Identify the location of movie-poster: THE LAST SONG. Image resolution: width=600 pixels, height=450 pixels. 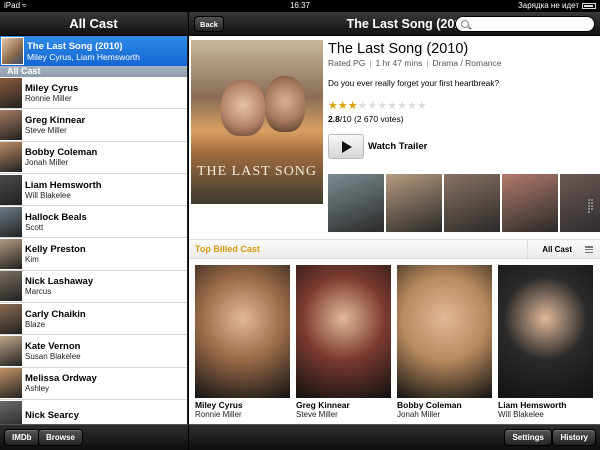
(257, 122).